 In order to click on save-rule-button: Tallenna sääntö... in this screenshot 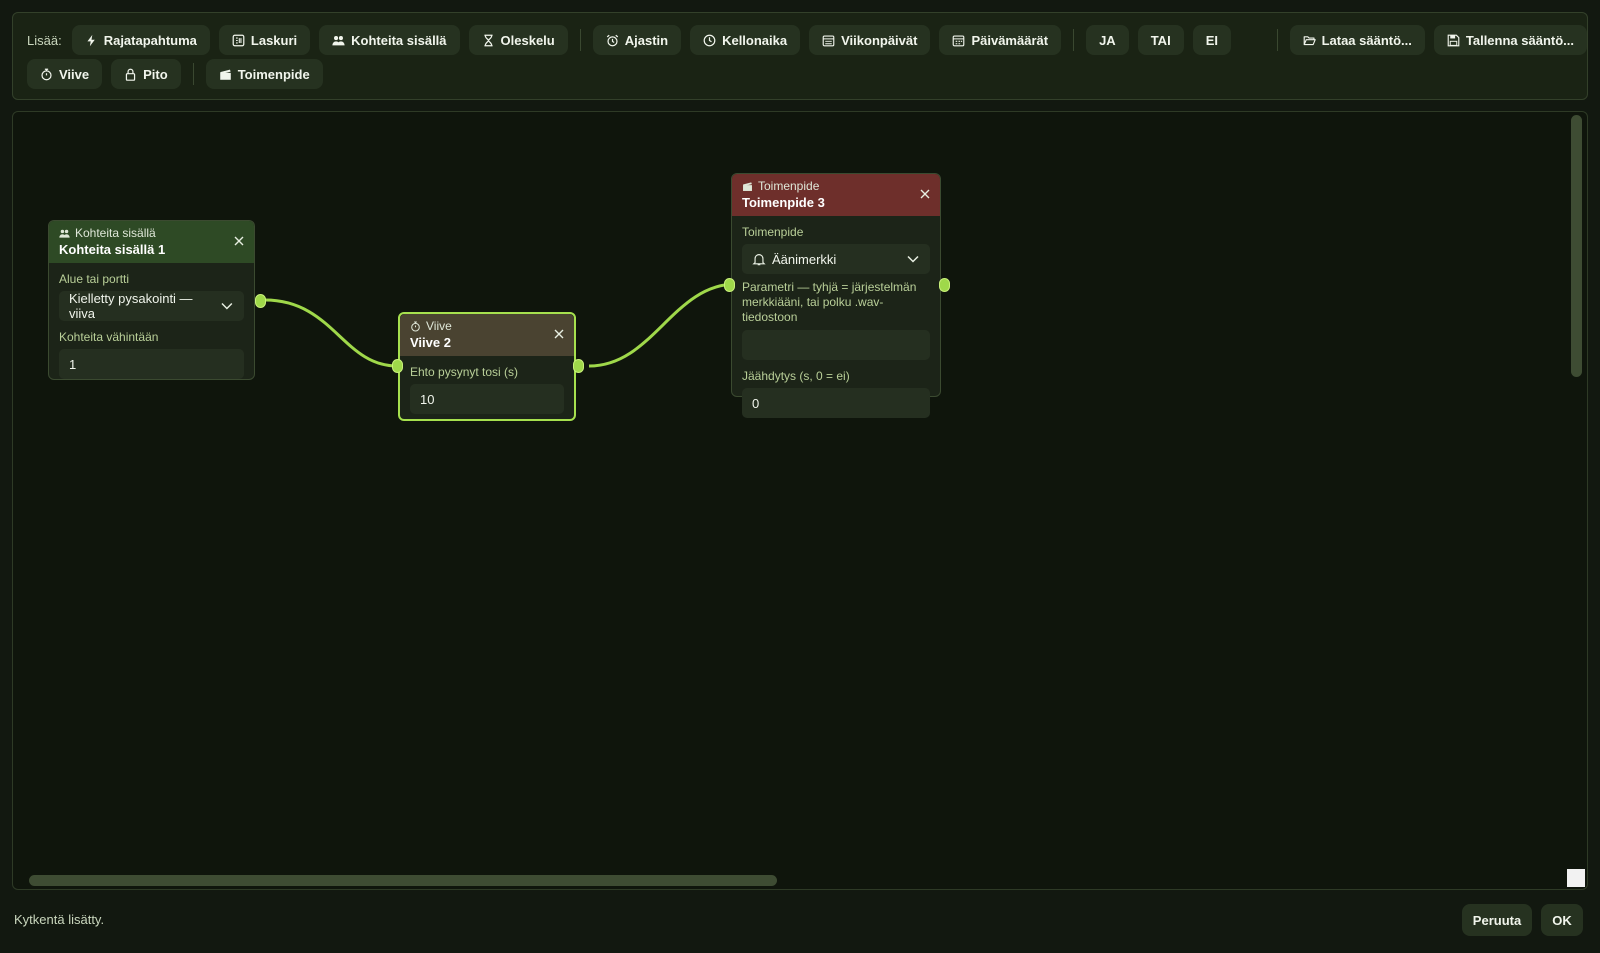, I will do `click(1510, 40)`.